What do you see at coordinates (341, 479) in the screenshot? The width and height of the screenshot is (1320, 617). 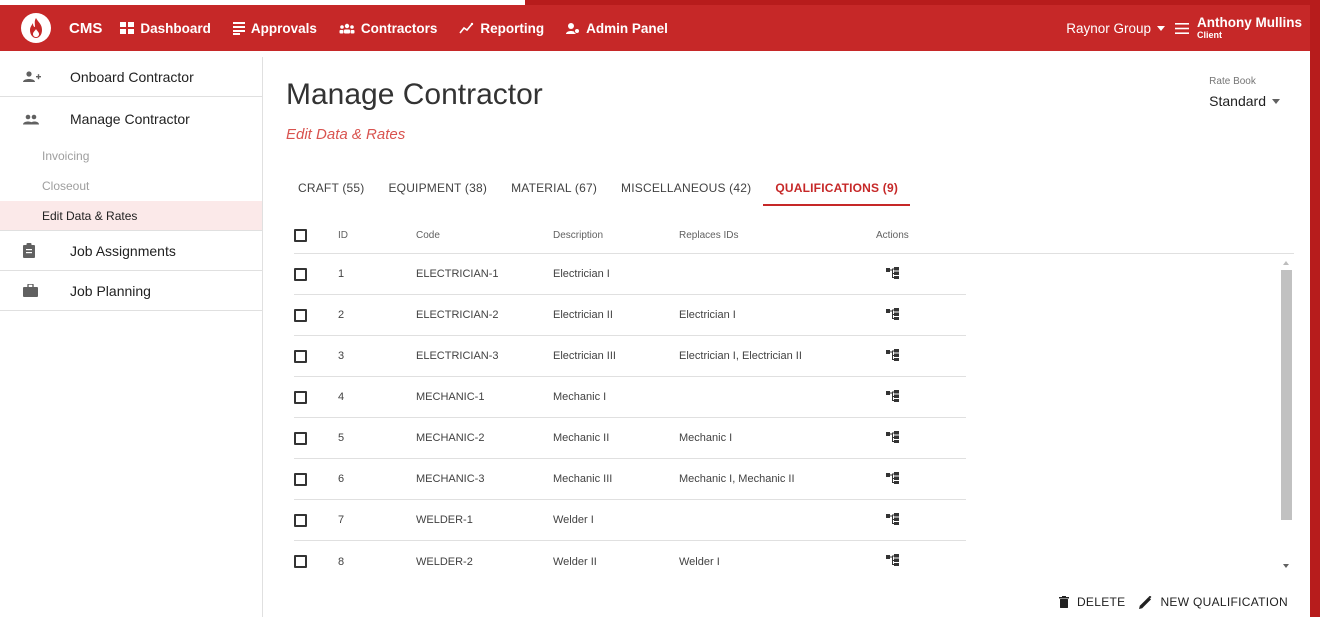 I see `cell-id: 6` at bounding box center [341, 479].